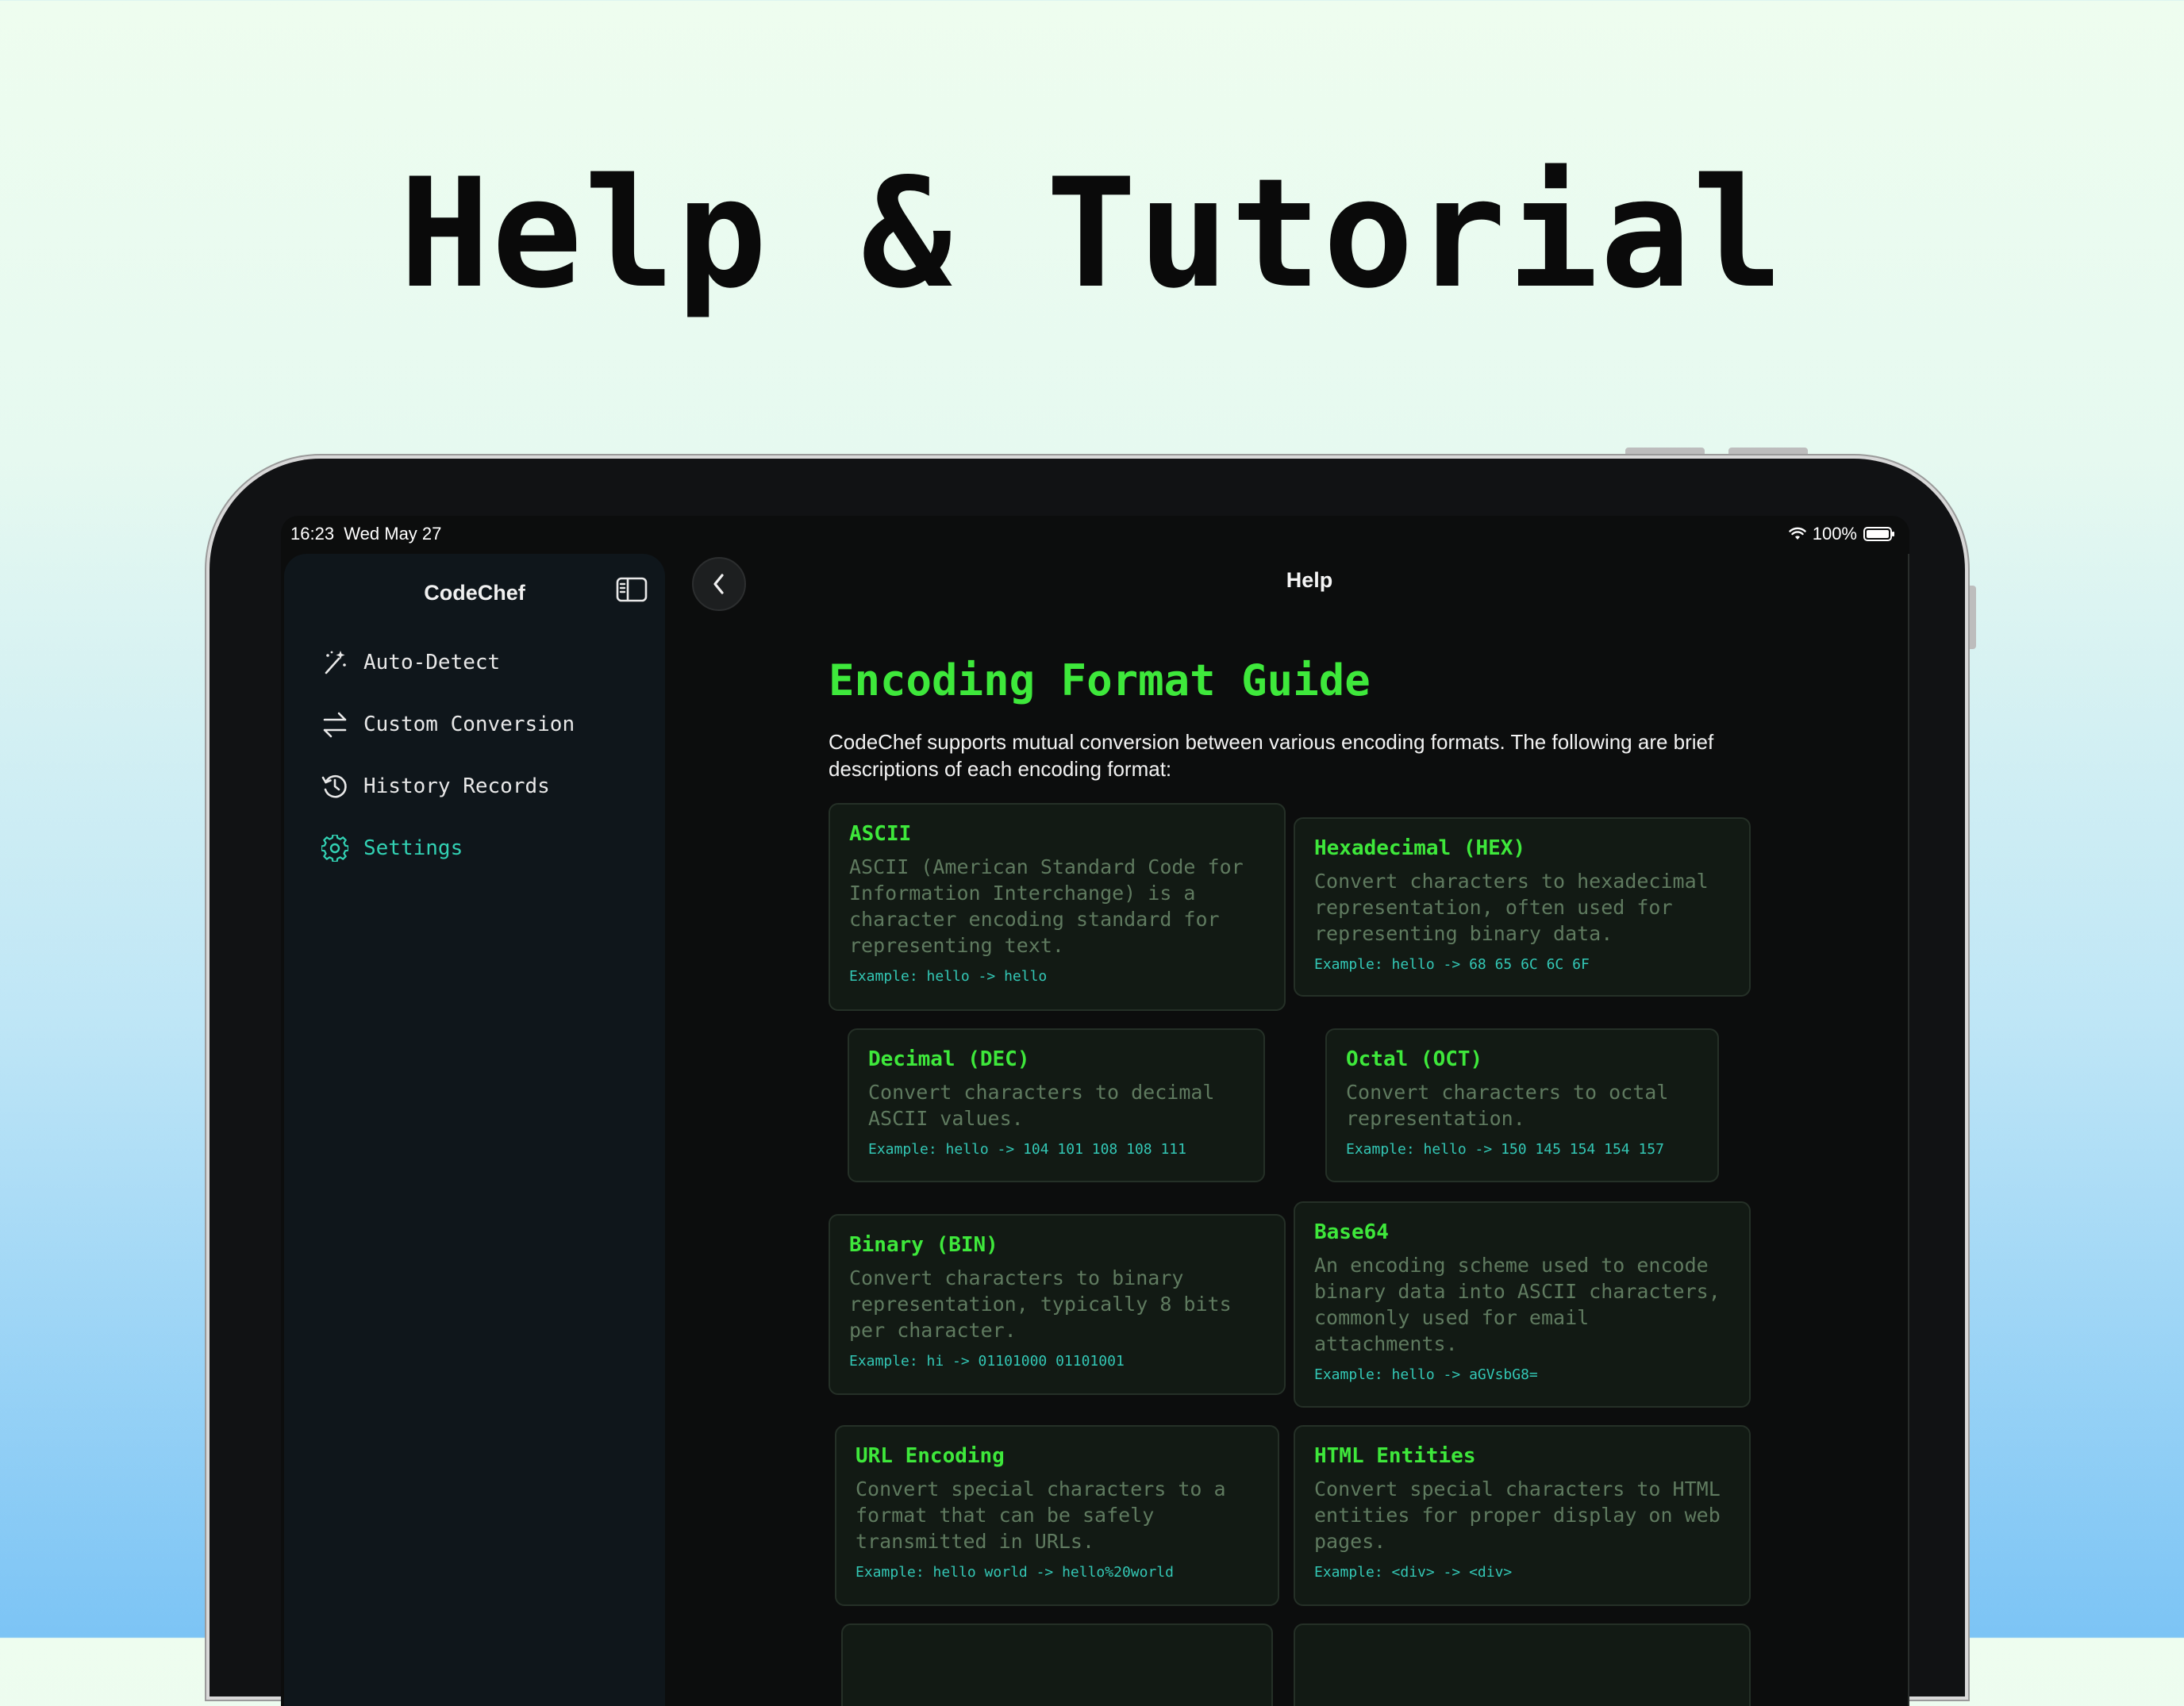  I want to click on status-right: 100%, so click(1841, 534).